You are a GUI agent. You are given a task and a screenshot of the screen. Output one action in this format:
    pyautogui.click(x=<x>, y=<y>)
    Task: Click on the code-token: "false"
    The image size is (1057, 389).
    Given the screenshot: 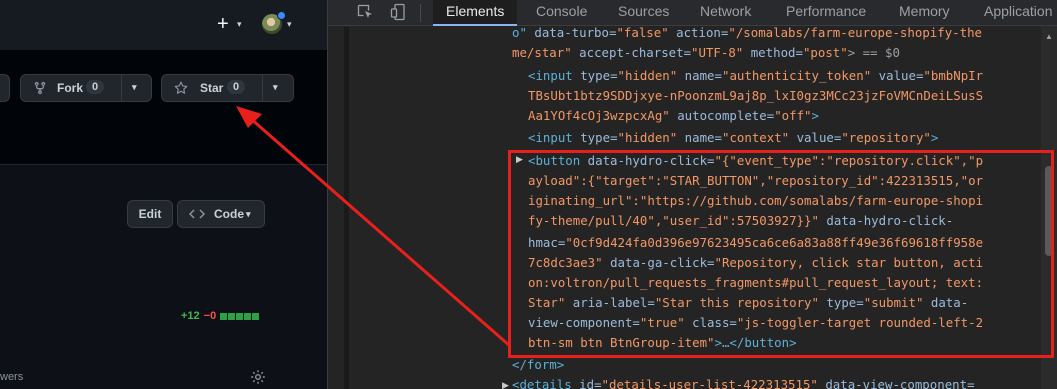 What is the action you would take?
    pyautogui.click(x=642, y=32)
    